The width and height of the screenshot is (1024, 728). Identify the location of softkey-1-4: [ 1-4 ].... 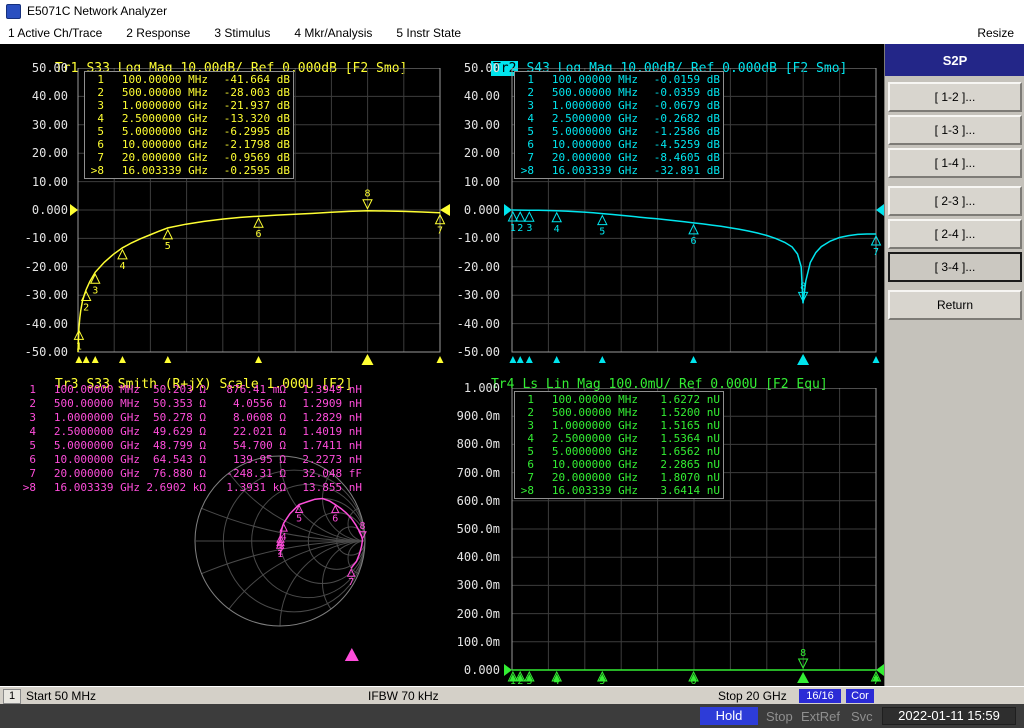
(955, 163).